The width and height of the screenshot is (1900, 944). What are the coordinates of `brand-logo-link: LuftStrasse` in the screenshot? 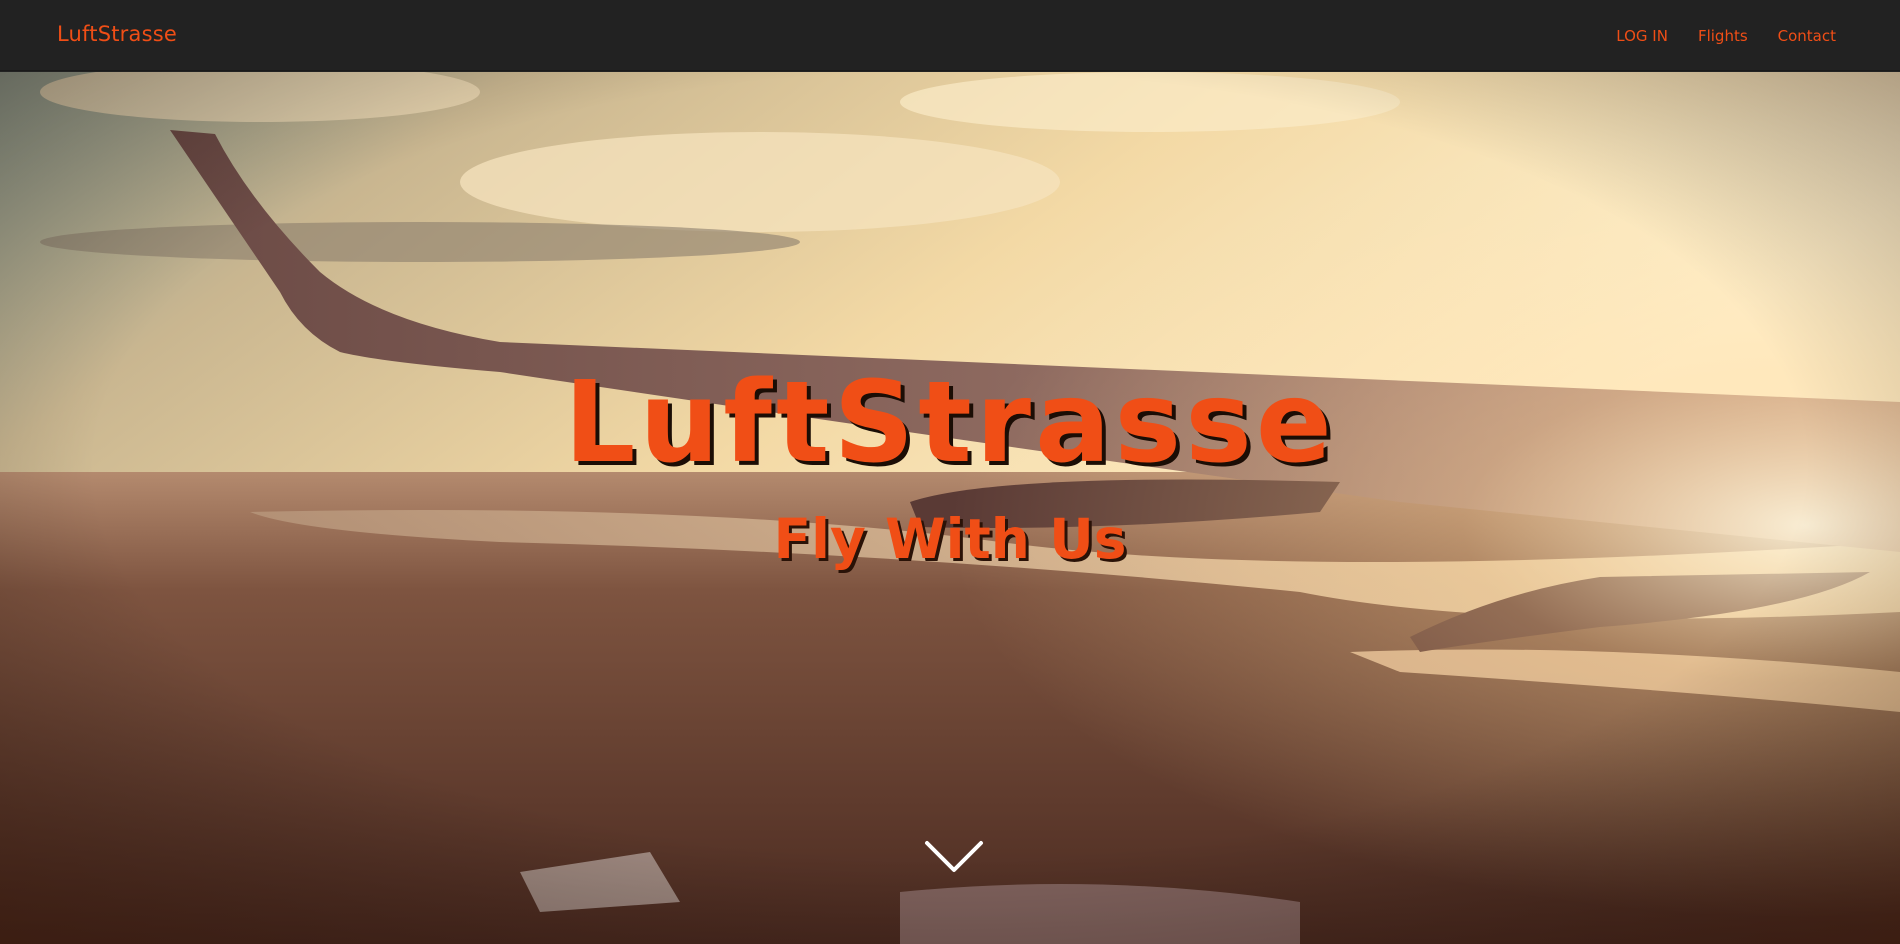 It's located at (117, 34).